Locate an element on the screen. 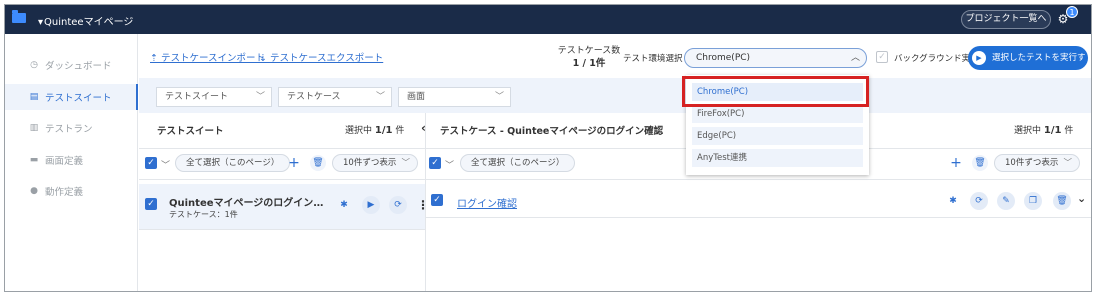 Image resolution: width=1096 pixels, height=295 pixels. test-case-count-value: 1 / 1件 is located at coordinates (589, 63).